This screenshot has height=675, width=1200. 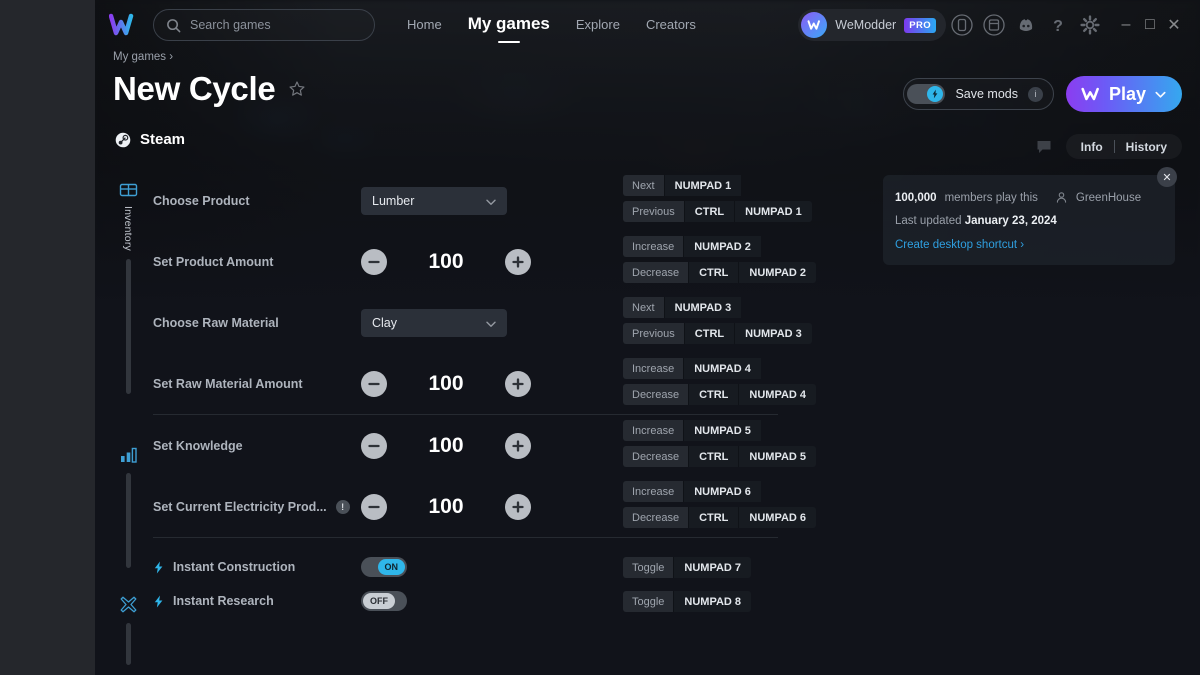 What do you see at coordinates (1160, 94) in the screenshot?
I see `chevron-down-icon` at bounding box center [1160, 94].